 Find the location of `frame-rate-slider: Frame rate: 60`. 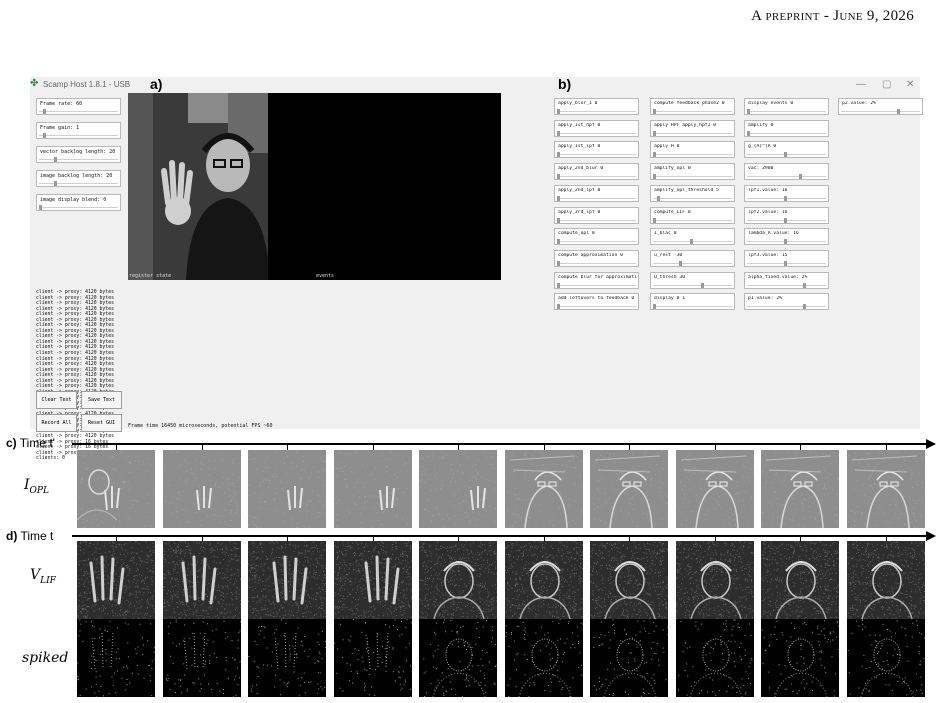

frame-rate-slider: Frame rate: 60 is located at coordinates (78, 106).